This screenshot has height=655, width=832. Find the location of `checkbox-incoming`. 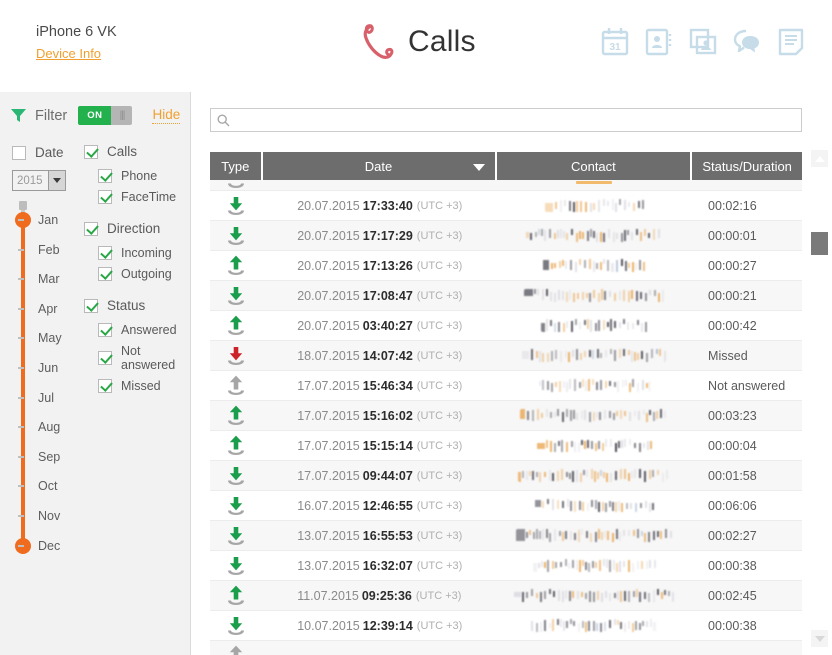

checkbox-incoming is located at coordinates (105, 253).